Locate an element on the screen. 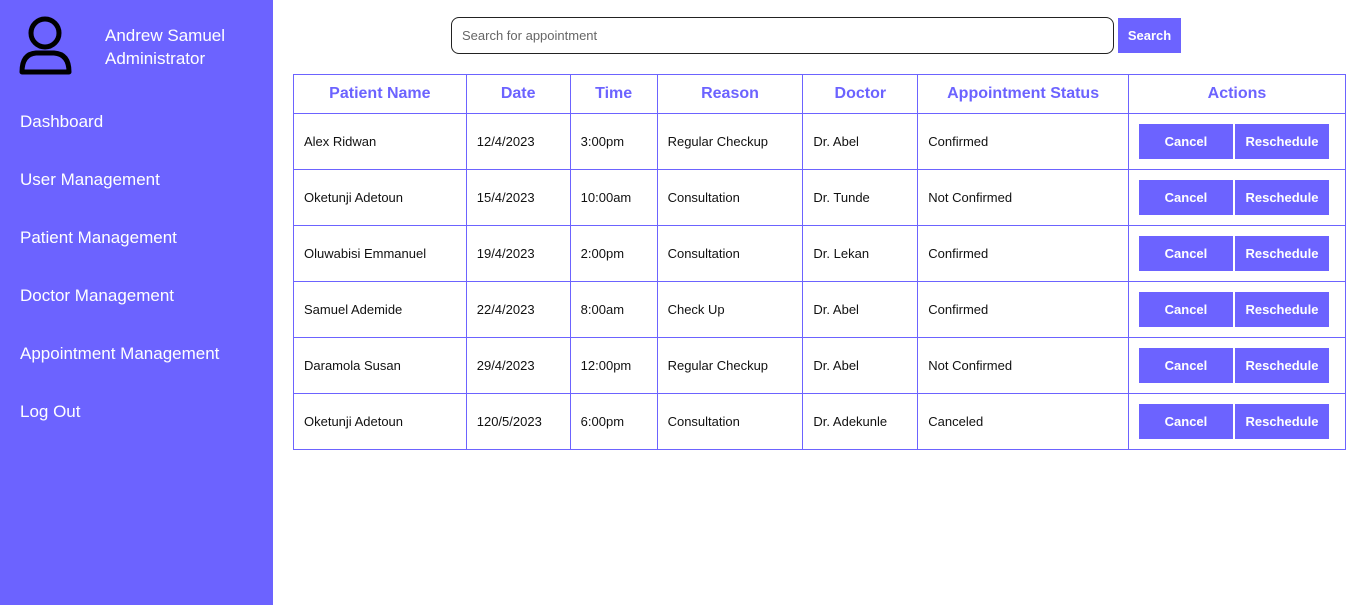 The image size is (1366, 605). time-cell: 12:00pm is located at coordinates (613, 365).